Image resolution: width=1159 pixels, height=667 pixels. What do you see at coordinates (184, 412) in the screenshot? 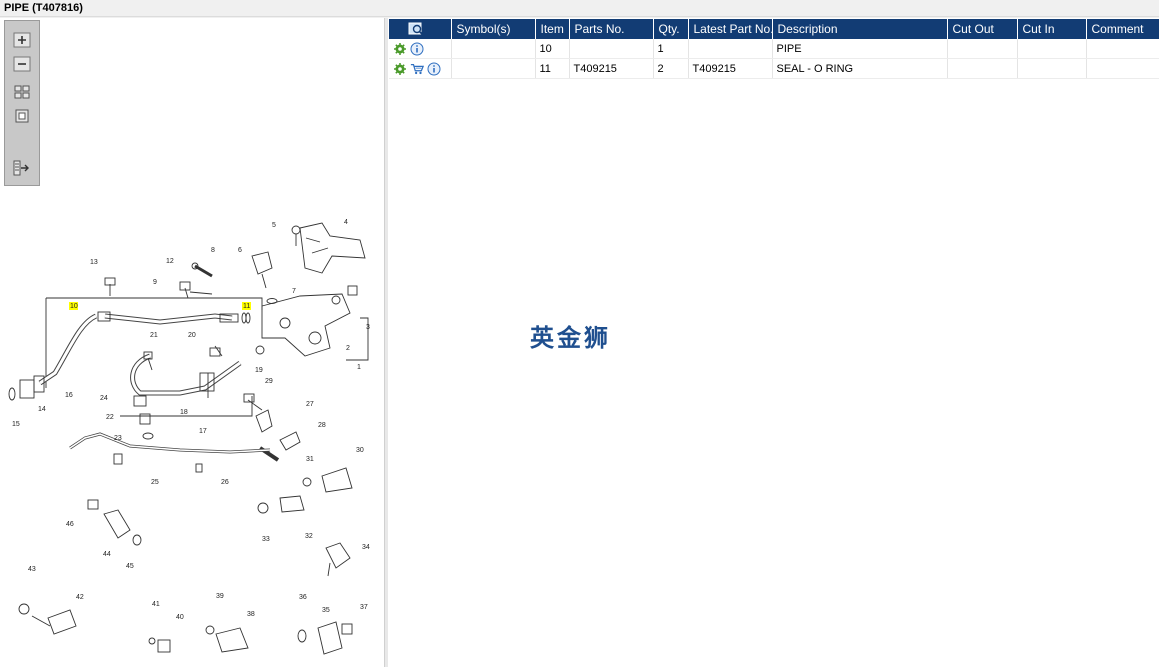
I see `callout-18: 18` at bounding box center [184, 412].